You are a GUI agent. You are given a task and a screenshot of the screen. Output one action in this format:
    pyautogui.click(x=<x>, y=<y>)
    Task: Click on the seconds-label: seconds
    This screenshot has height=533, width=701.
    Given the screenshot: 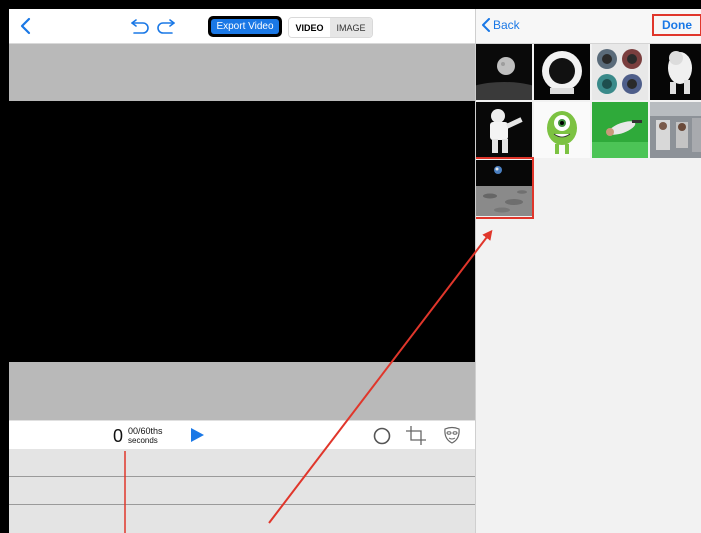 What is the action you would take?
    pyautogui.click(x=143, y=440)
    